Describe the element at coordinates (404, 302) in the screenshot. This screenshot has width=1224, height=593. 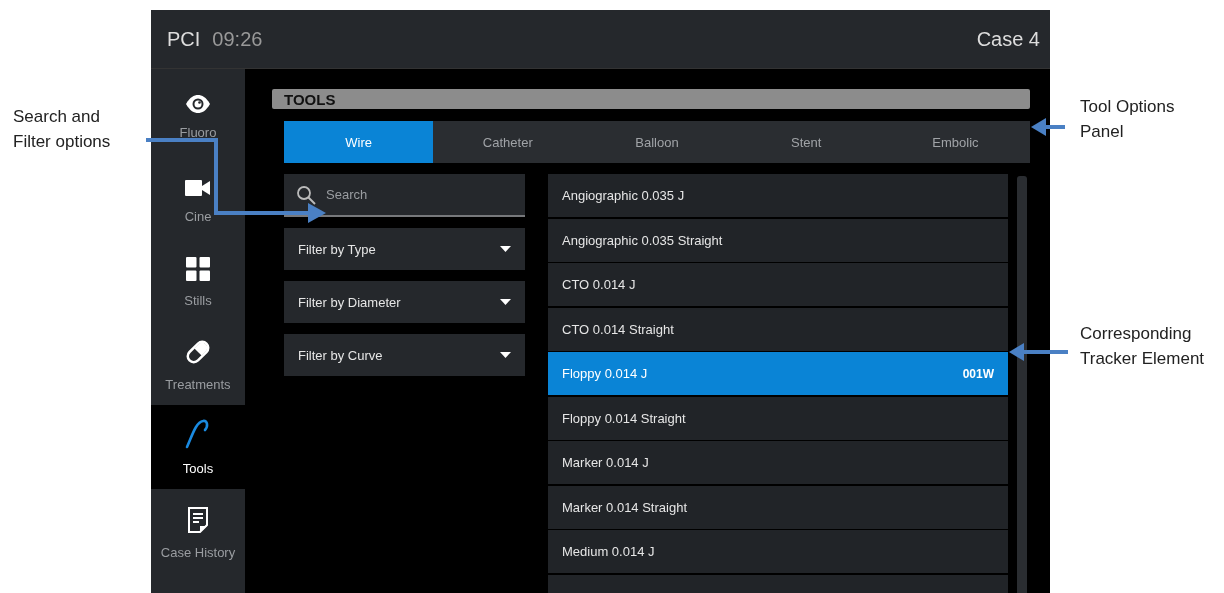
I see `filter-dropdown: Filter by Diameter` at that location.